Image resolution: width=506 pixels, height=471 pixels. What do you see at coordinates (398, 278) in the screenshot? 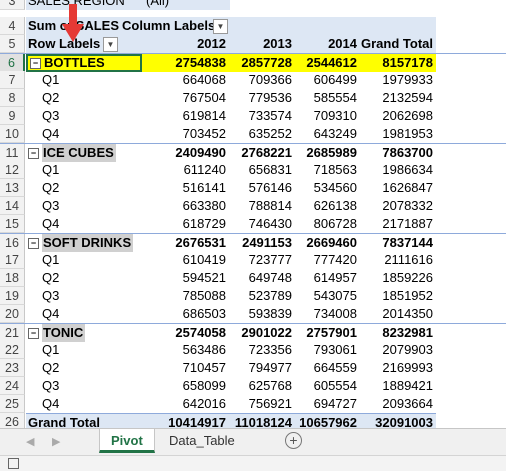
I see `value-cell: 1859226` at bounding box center [398, 278].